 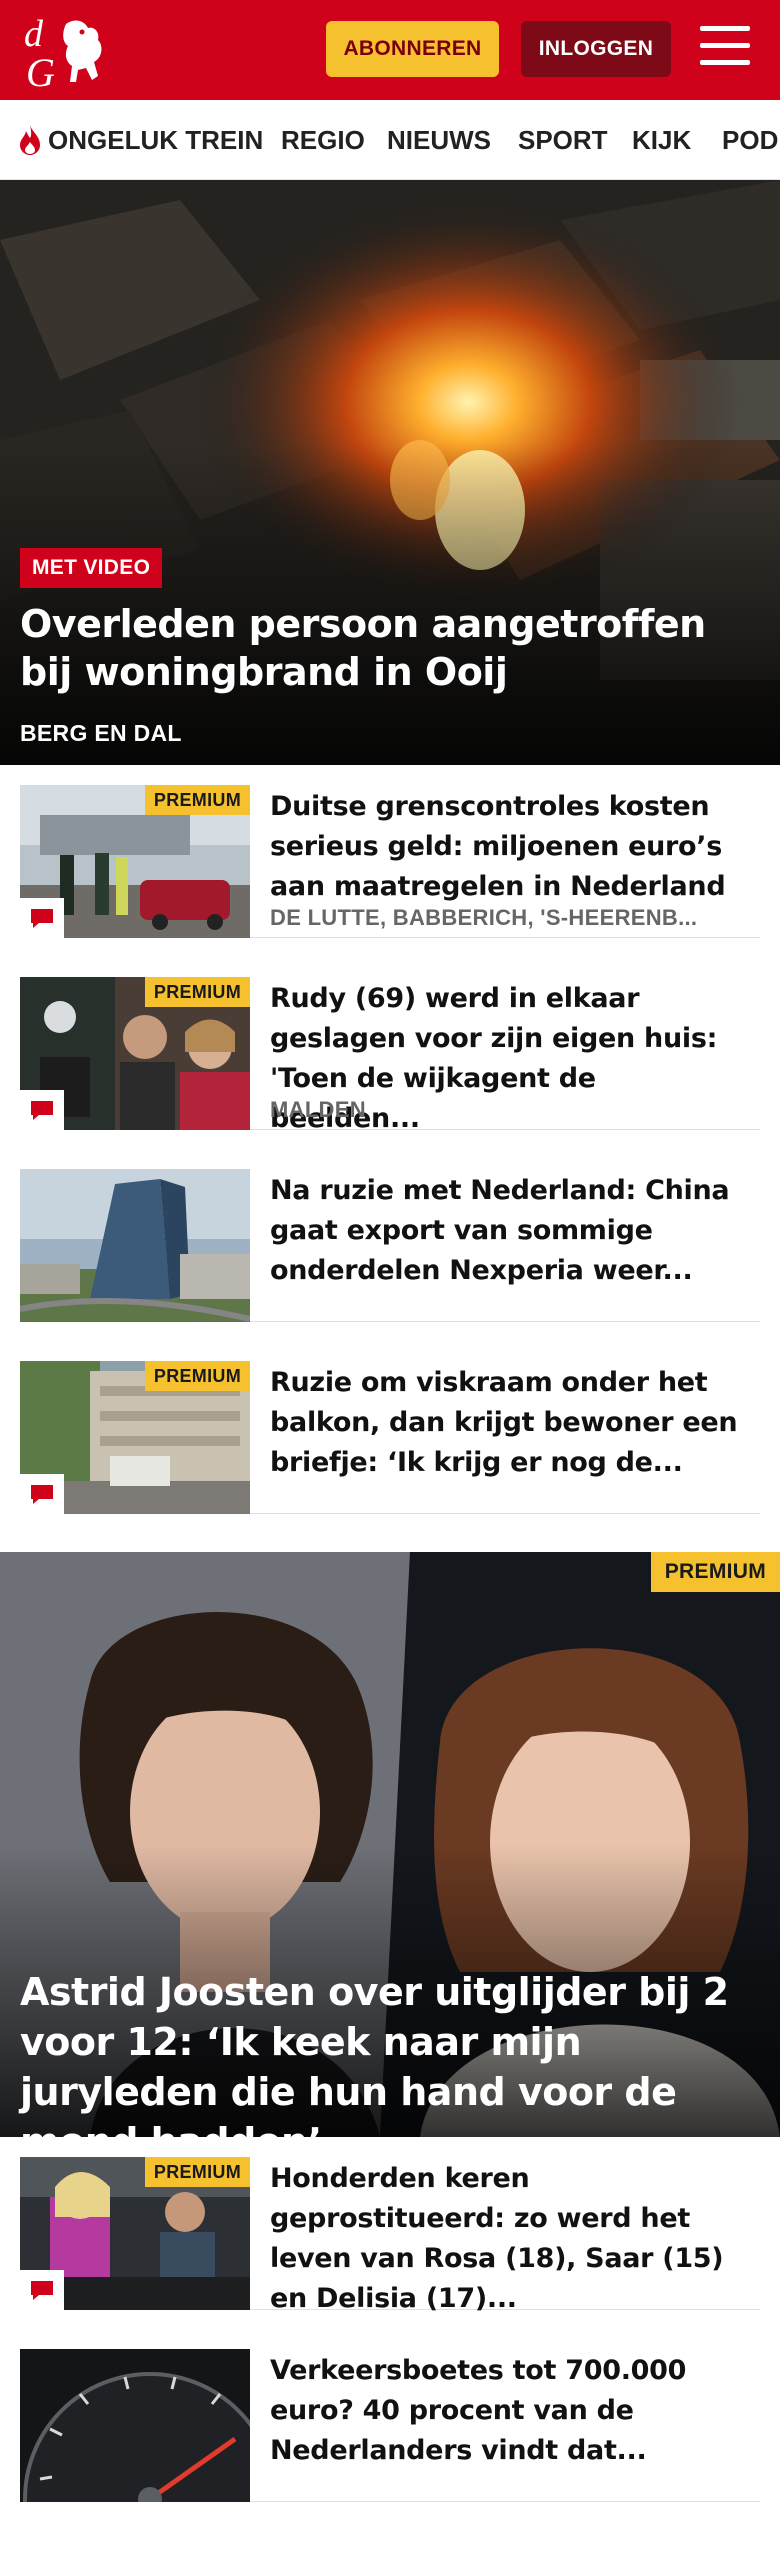 What do you see at coordinates (30, 140) in the screenshot?
I see `flame-icon` at bounding box center [30, 140].